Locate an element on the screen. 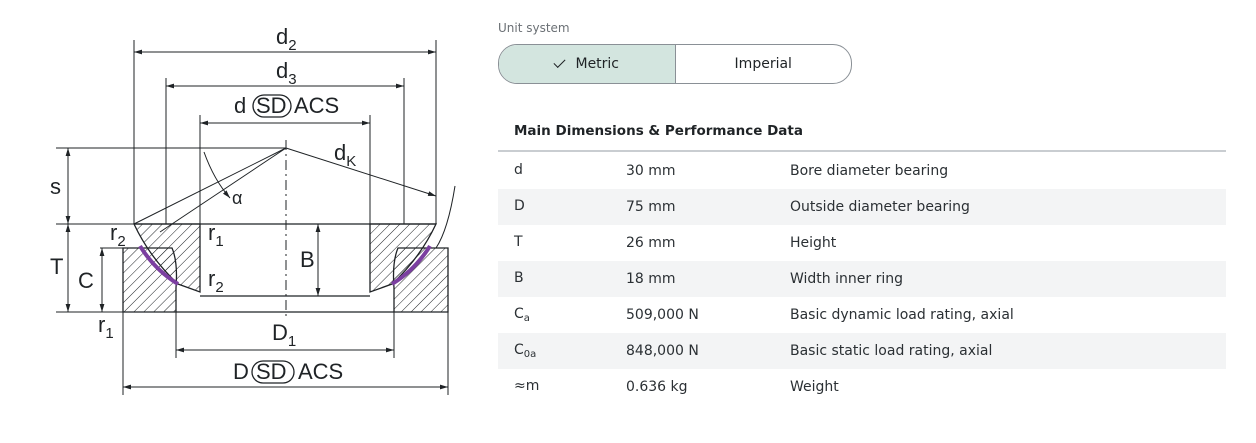 The image size is (1256, 443). imperial-label: Imperial is located at coordinates (763, 64).